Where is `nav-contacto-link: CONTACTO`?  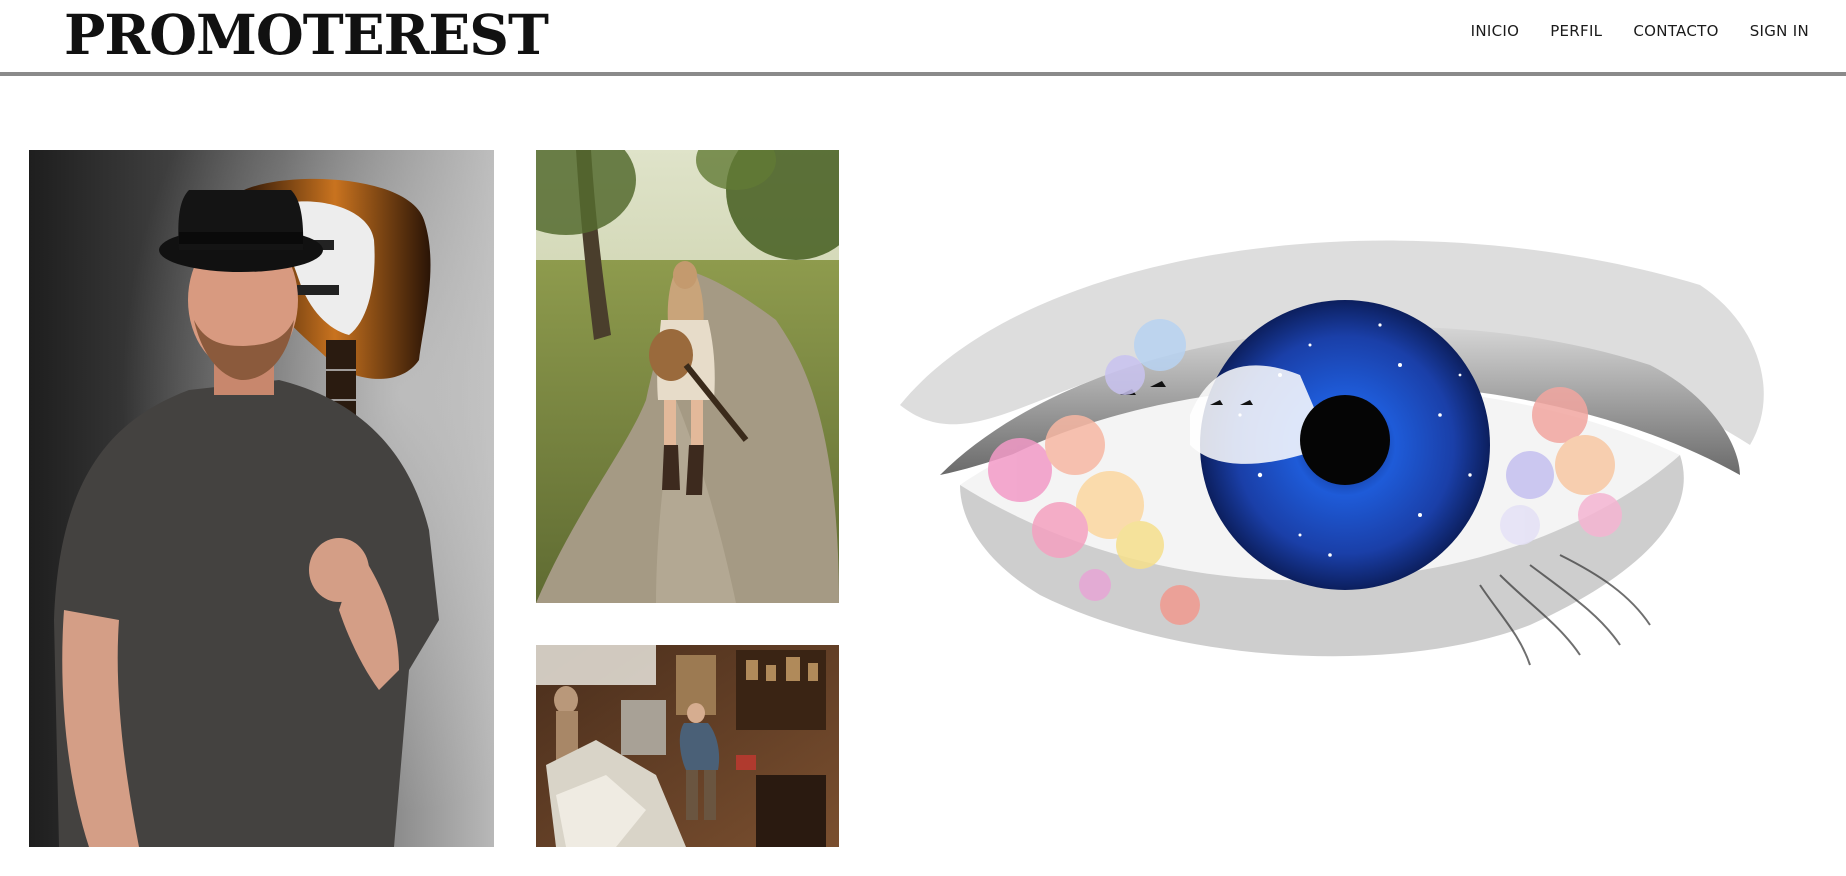
nav-contacto-link: CONTACTO is located at coordinates (1675, 31).